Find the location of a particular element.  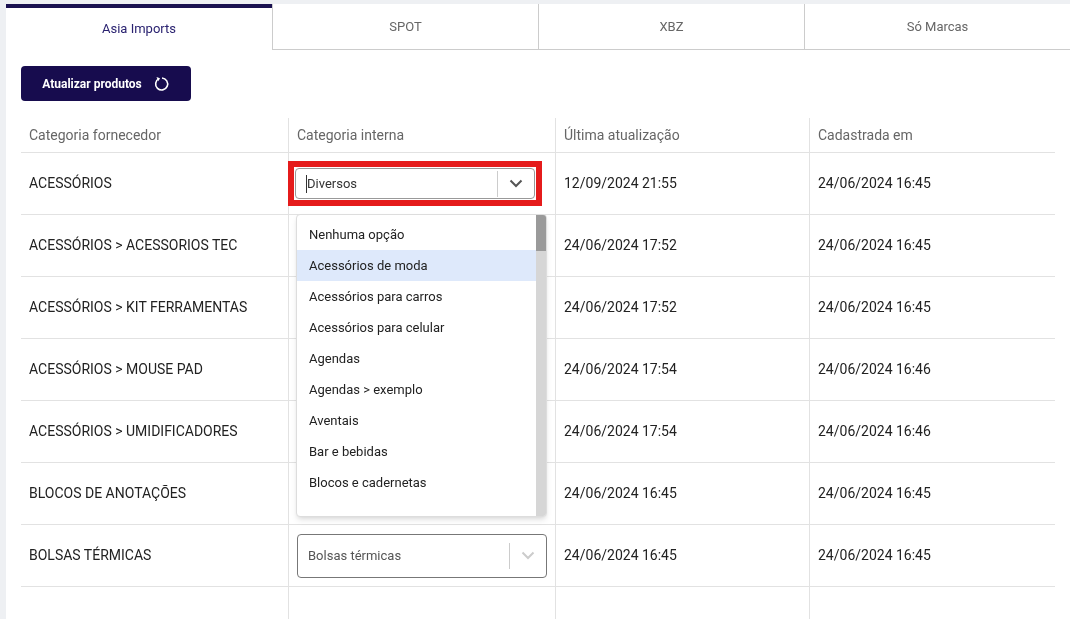

column-header: Categoria fornecedor is located at coordinates (95, 135).